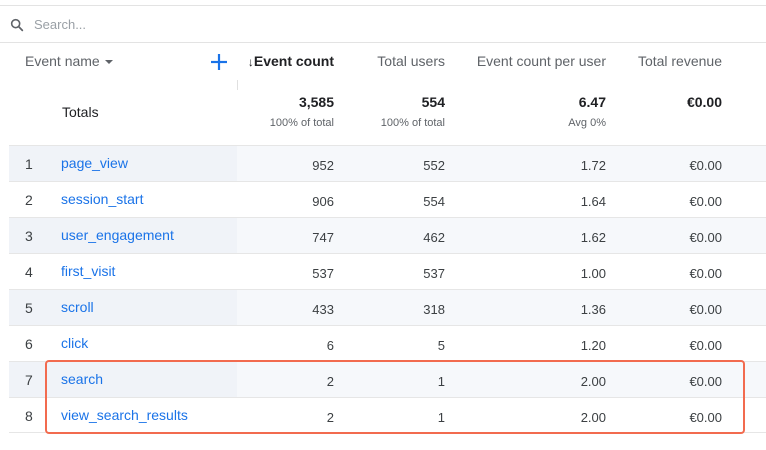  Describe the element at coordinates (29, 380) in the screenshot. I see `row-index: 7` at that location.